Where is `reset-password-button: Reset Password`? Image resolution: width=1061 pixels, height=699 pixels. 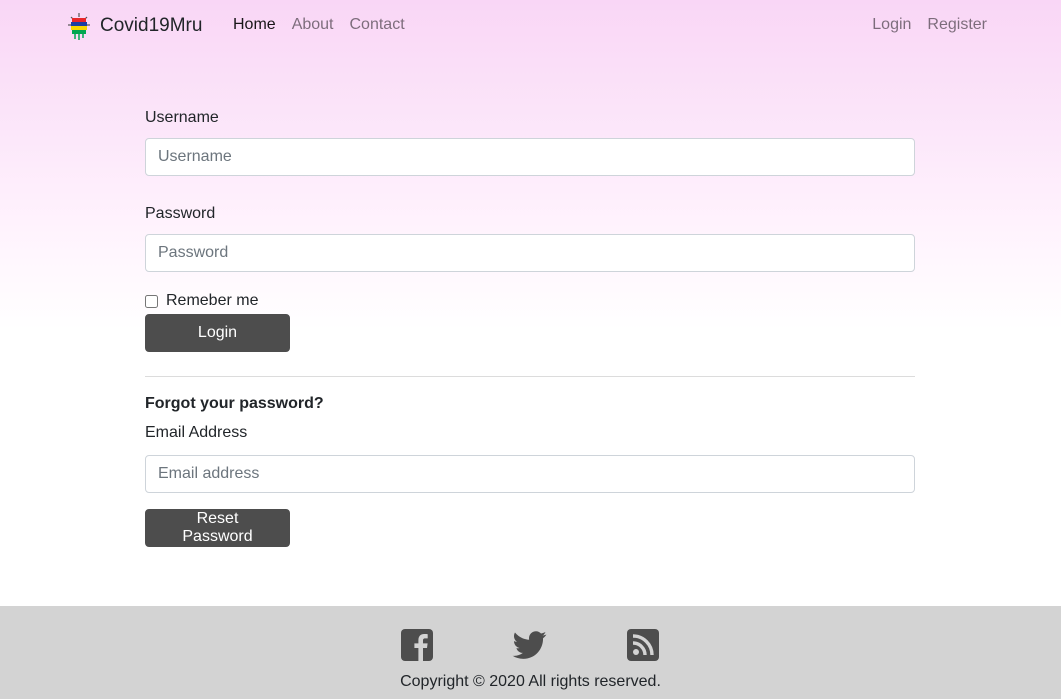 reset-password-button: Reset Password is located at coordinates (217, 528).